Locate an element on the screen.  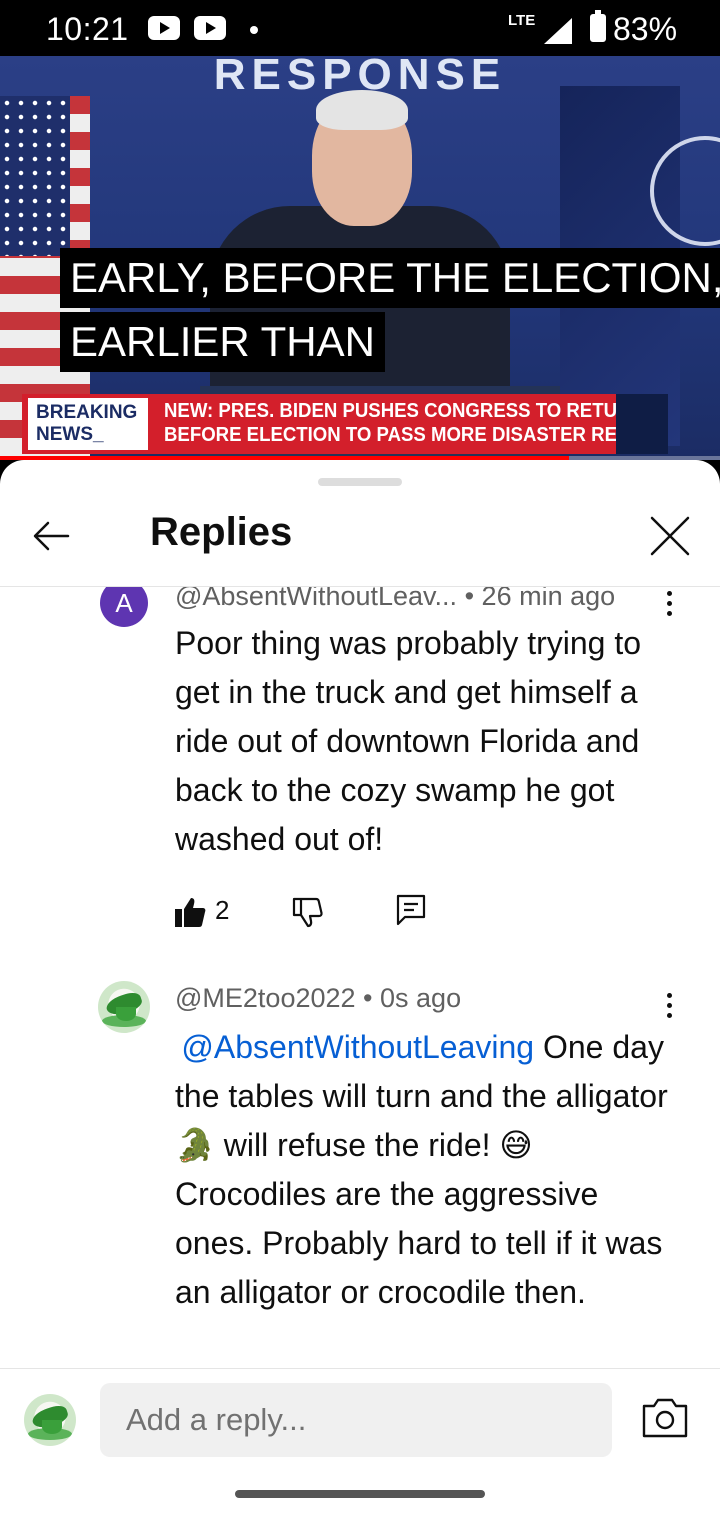
reply-bar-divider is located at coordinates (360, 1368).